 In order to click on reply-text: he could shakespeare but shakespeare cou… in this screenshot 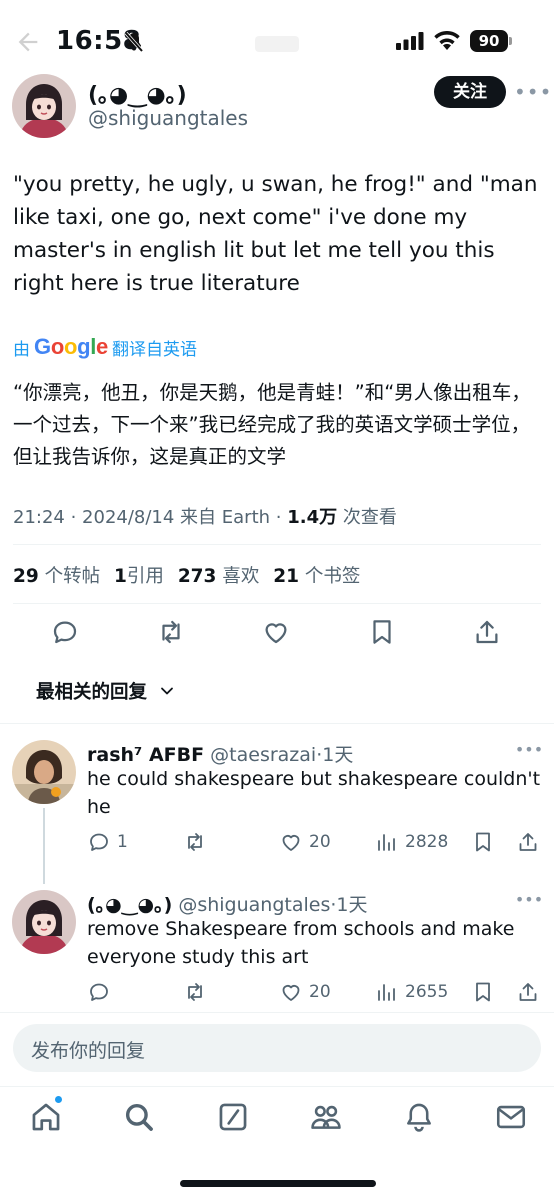, I will do `click(314, 793)`.